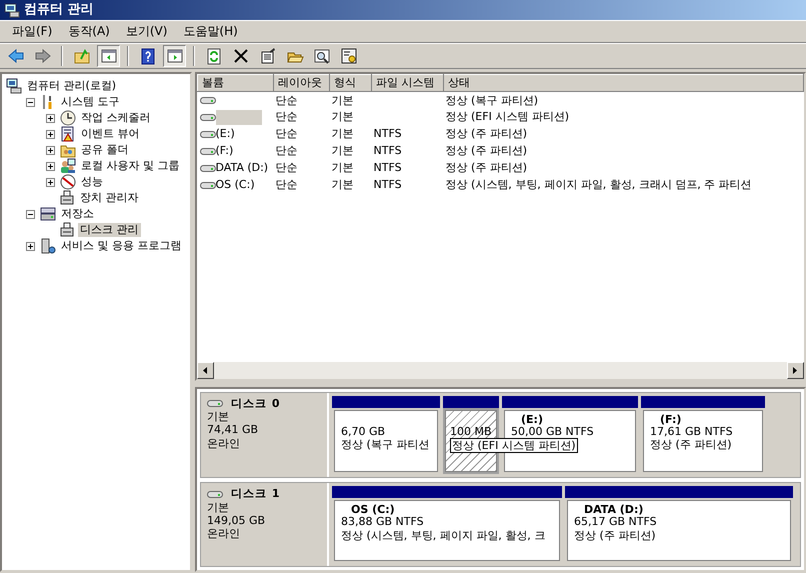 The image size is (806, 573). I want to click on column-header: 파일 시스템, so click(408, 83).